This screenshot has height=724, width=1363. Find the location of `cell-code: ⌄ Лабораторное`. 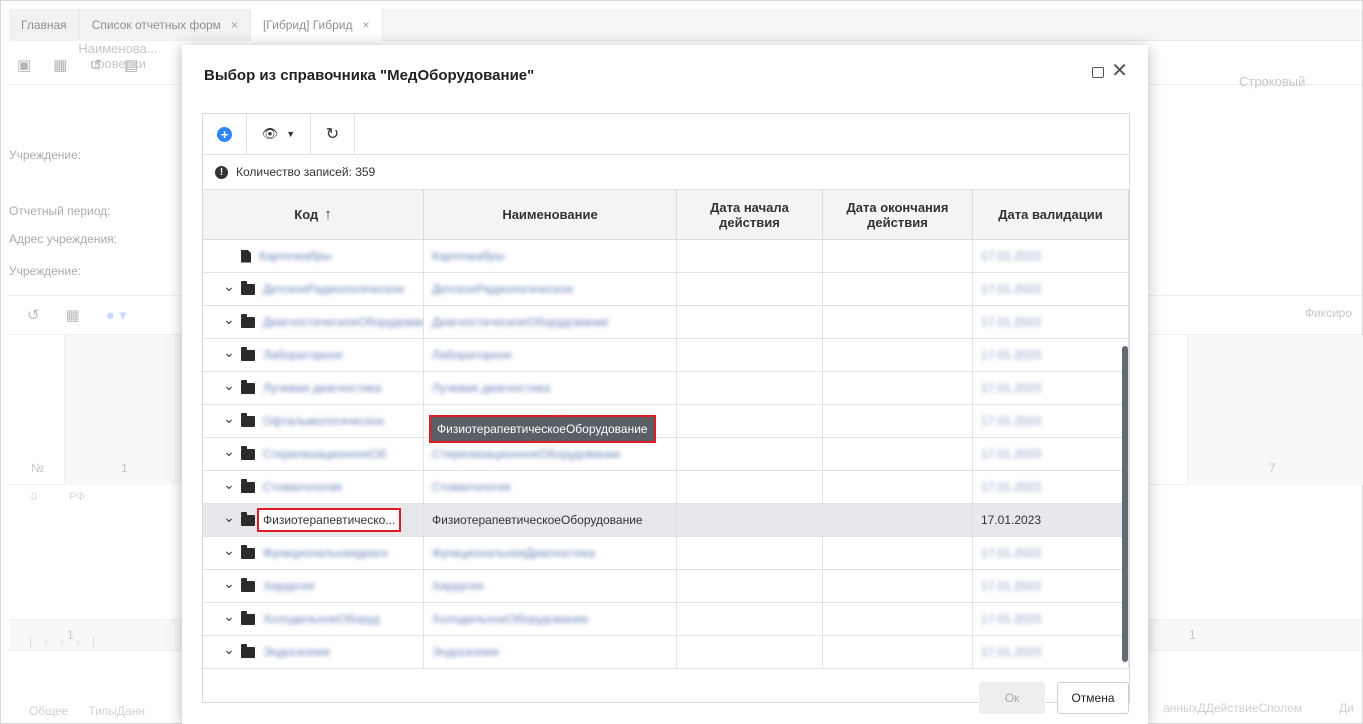

cell-code: ⌄ Лабораторное is located at coordinates (313, 355).